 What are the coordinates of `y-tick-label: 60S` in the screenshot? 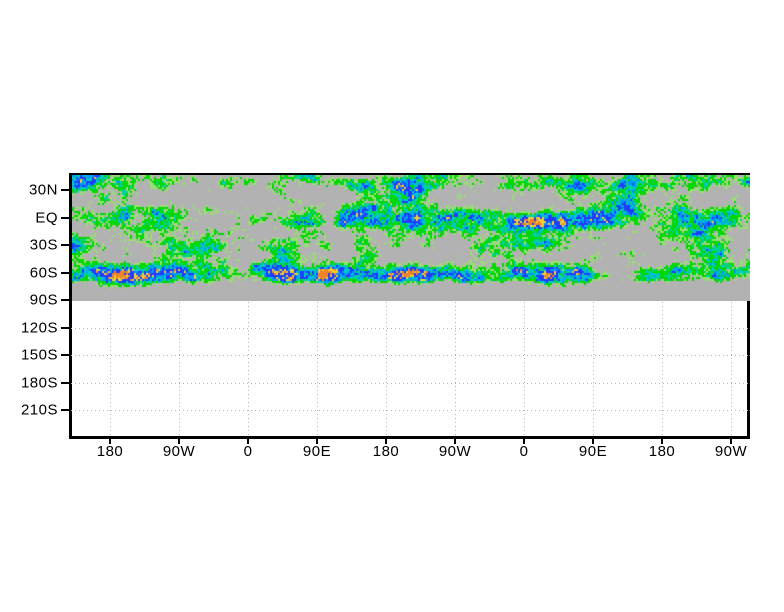 It's located at (43, 272).